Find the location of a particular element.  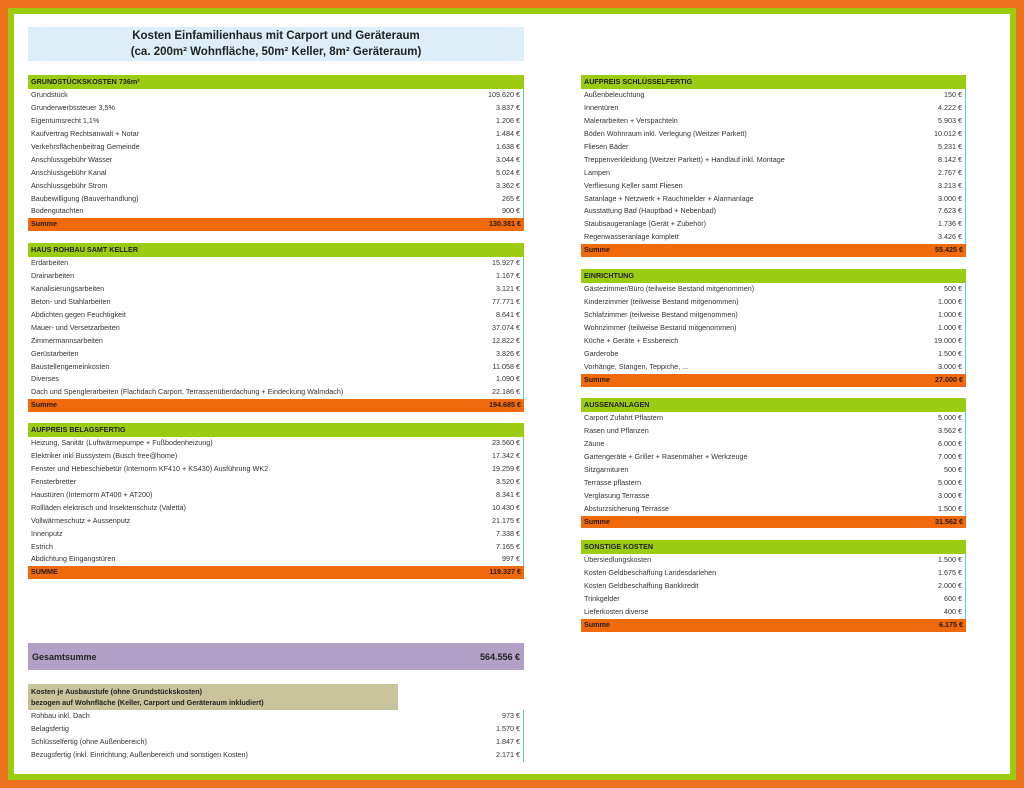

cost-row-amount: 3.000 € is located at coordinates (950, 366).